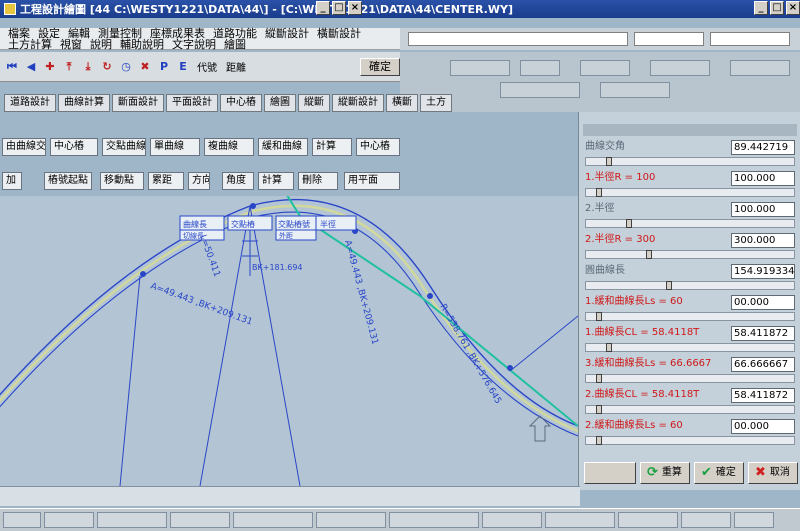  Describe the element at coordinates (50, 67) in the screenshot. I see `add-point-icon: ✚` at that location.